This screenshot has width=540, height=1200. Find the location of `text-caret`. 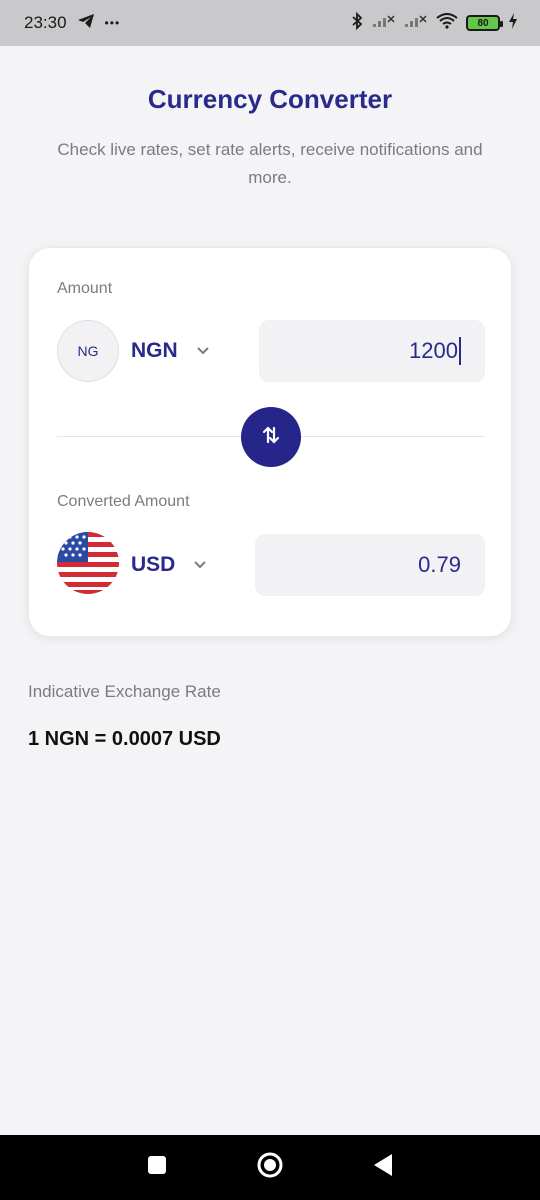

text-caret is located at coordinates (460, 351).